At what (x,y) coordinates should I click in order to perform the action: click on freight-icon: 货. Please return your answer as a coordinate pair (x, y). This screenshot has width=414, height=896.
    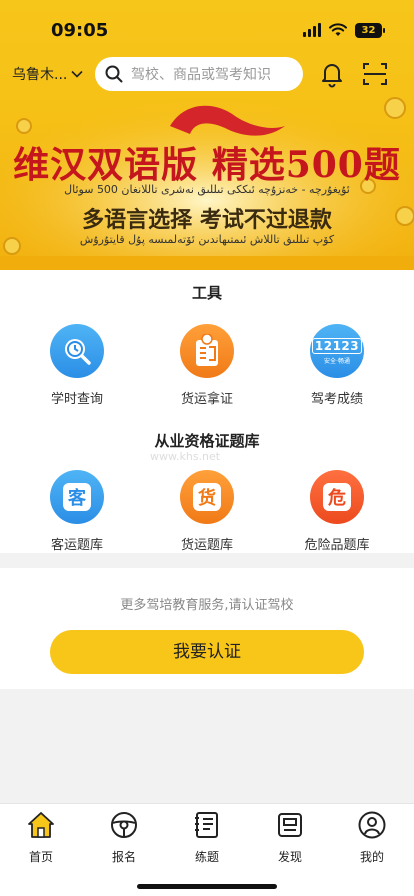
    Looking at the image, I should click on (207, 497).